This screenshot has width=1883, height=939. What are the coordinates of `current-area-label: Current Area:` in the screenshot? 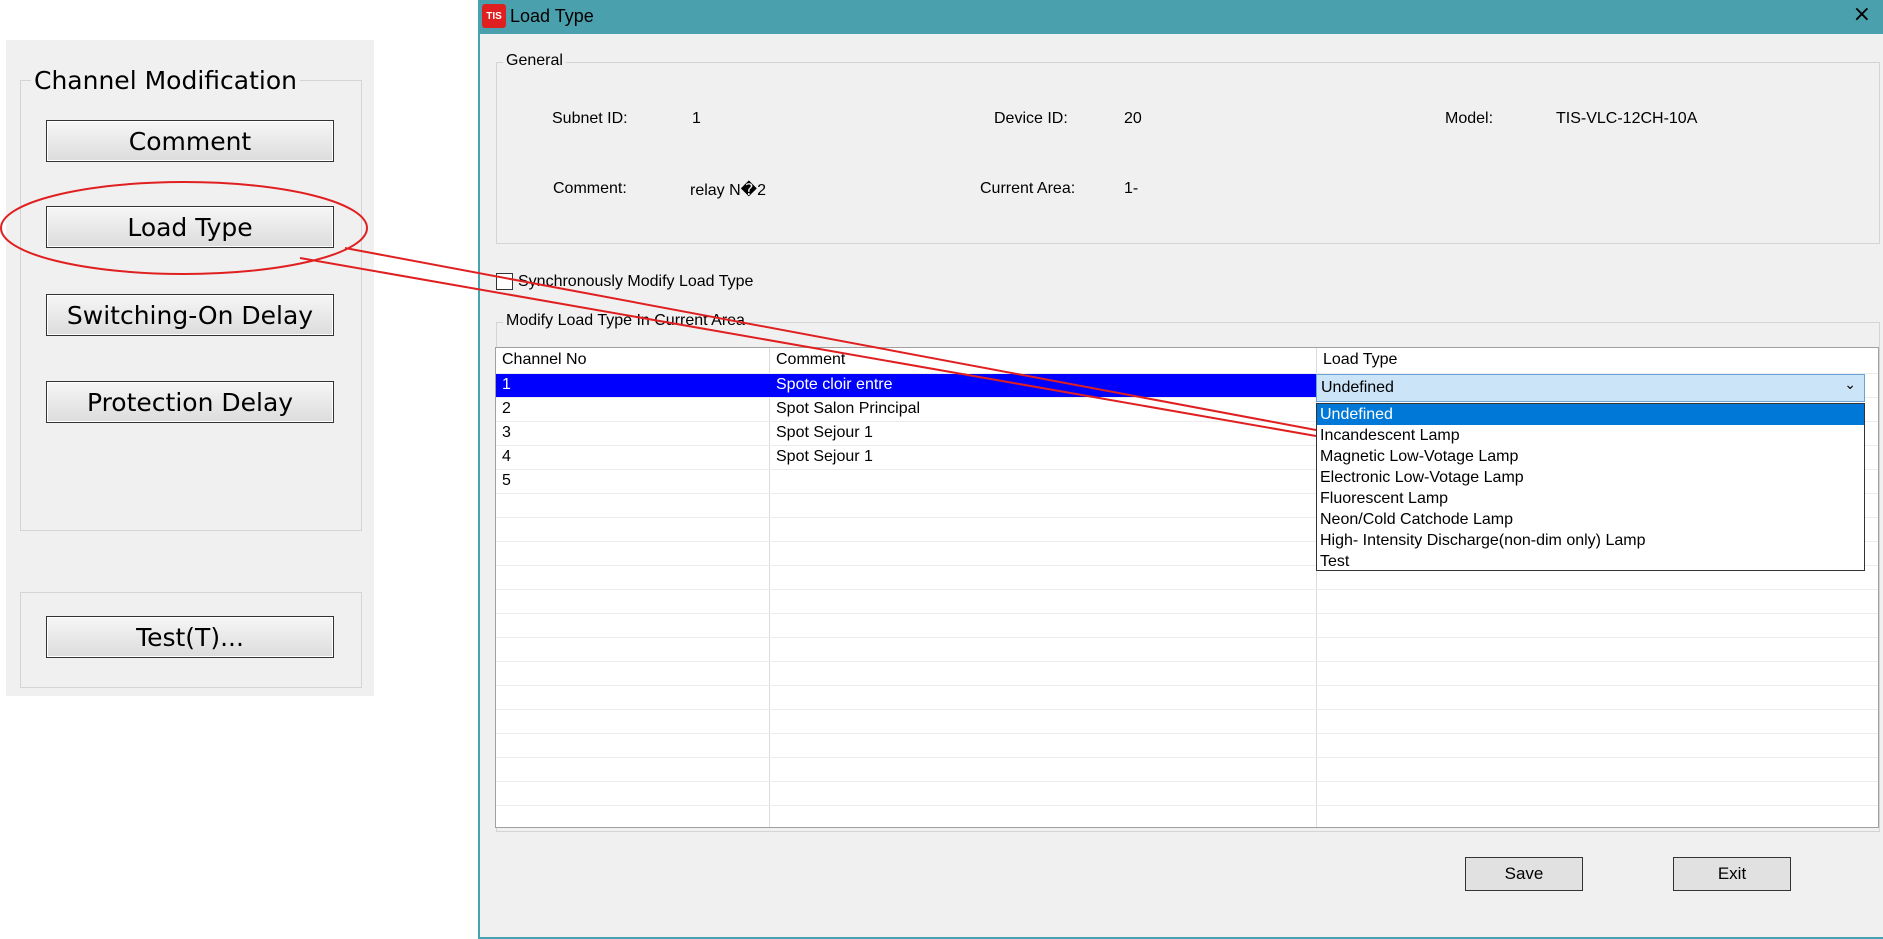 It's located at (1028, 188).